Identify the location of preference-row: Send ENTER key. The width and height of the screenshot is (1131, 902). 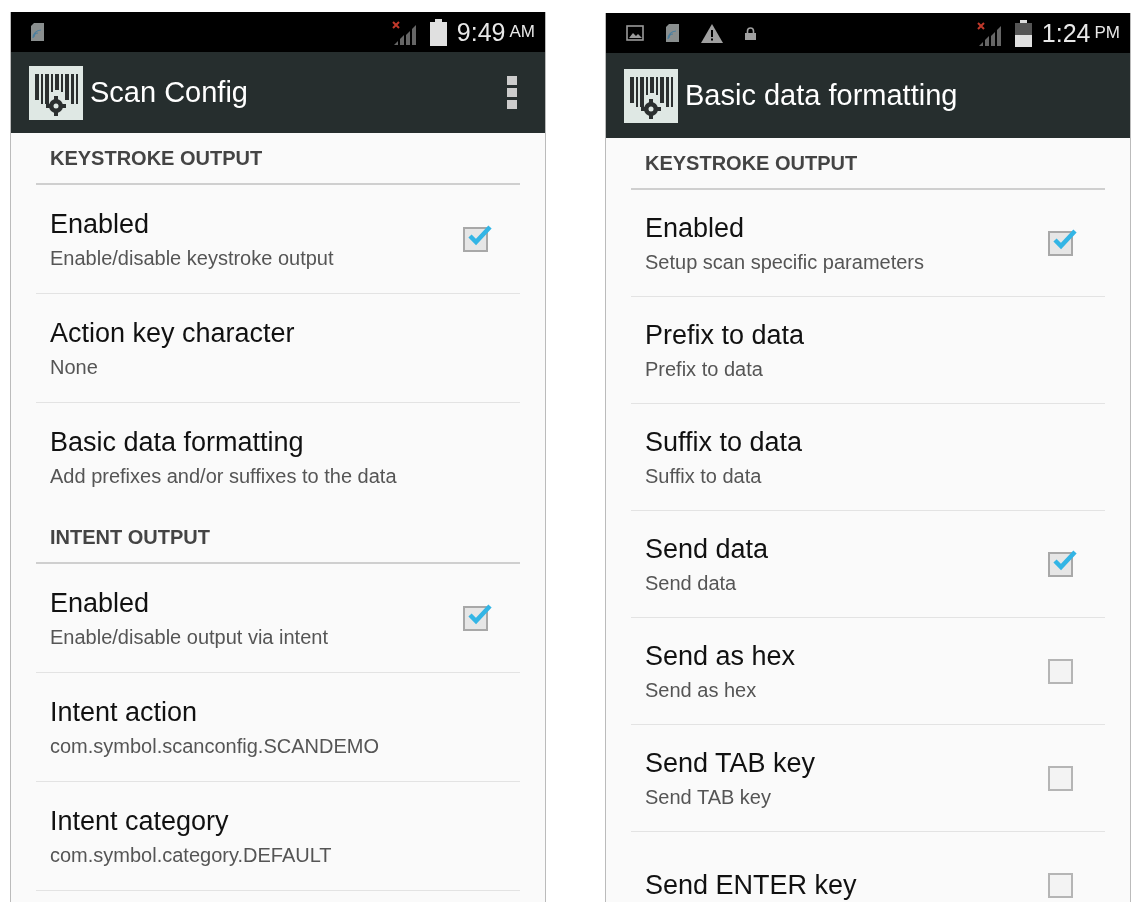
(868, 867).